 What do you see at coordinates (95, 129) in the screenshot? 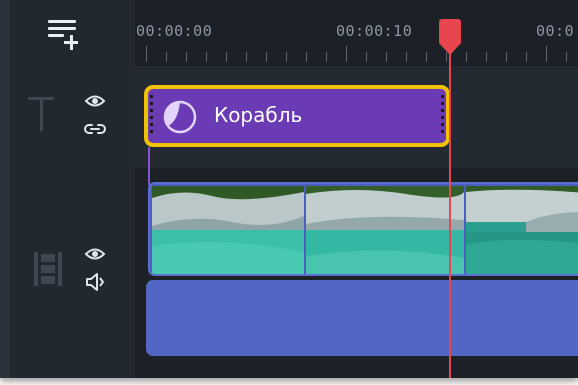
I see `link-icon` at bounding box center [95, 129].